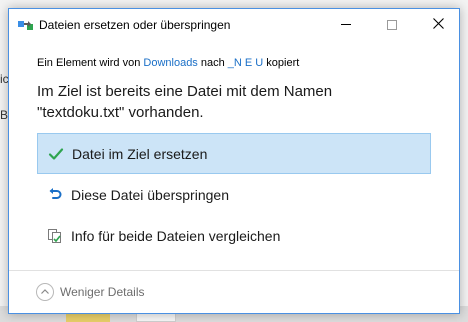  What do you see at coordinates (90, 63) in the screenshot?
I see `copy-info-prefix: Ein Element wird von` at bounding box center [90, 63].